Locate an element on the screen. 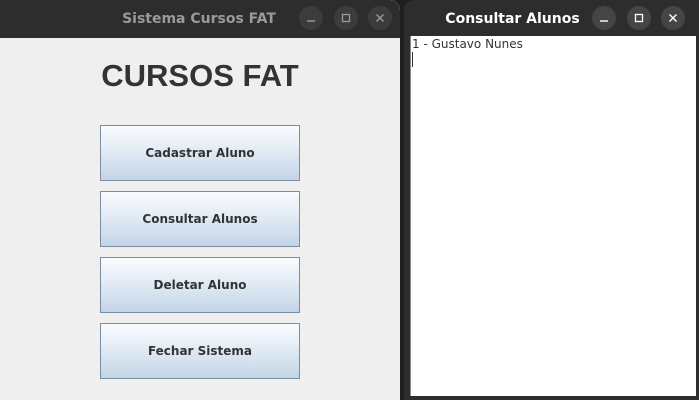  consult-maximize-button is located at coordinates (639, 18).